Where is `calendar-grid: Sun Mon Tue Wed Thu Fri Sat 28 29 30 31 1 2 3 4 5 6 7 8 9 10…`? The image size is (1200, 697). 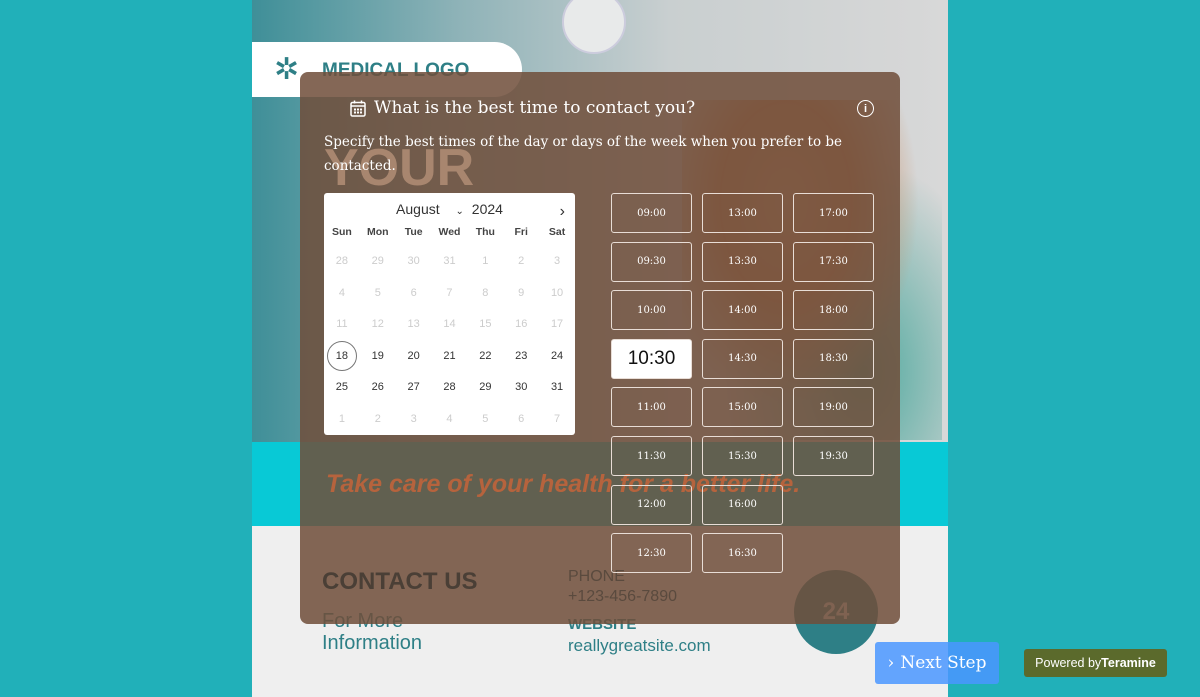
calendar-grid: Sun Mon Tue Wed Thu Fri Sat 28 29 30 31 1 2 3 4 5 6 7 8 9 10… is located at coordinates (449, 331).